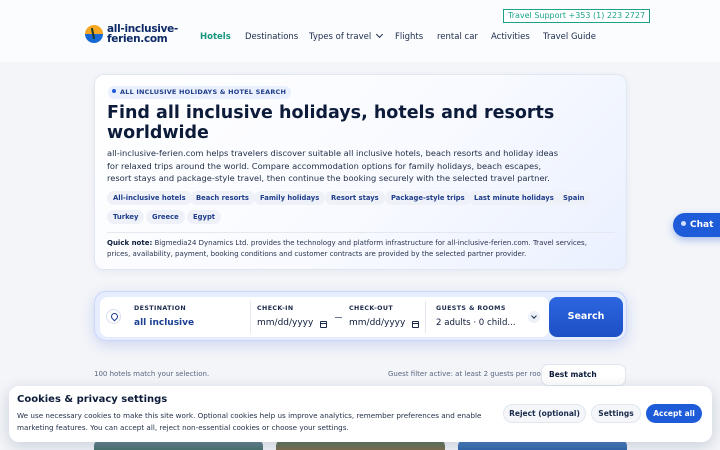 The width and height of the screenshot is (720, 450). I want to click on tag-beach-resorts: Beach resorts, so click(222, 198).